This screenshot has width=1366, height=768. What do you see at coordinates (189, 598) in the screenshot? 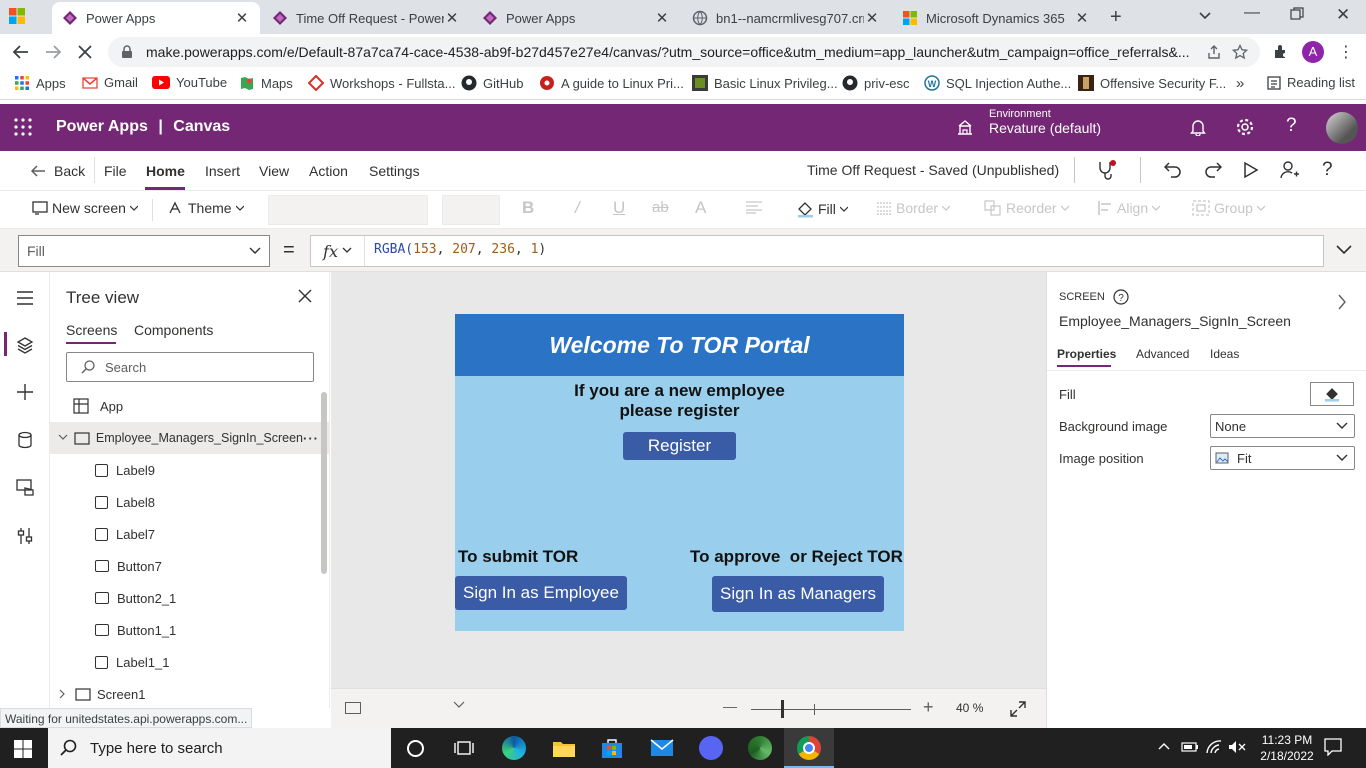
I see `tree-item-child: Button2_1` at bounding box center [189, 598].